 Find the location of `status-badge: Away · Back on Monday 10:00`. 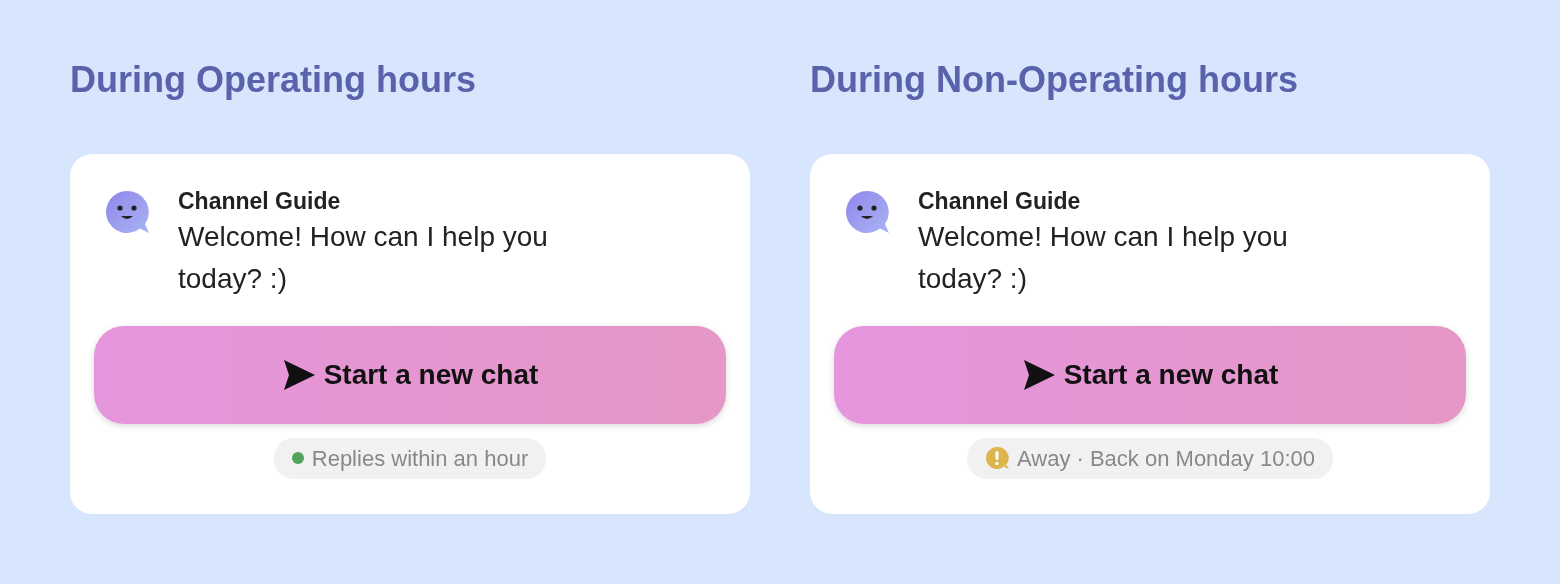

status-badge: Away · Back on Monday 10:00 is located at coordinates (1150, 458).